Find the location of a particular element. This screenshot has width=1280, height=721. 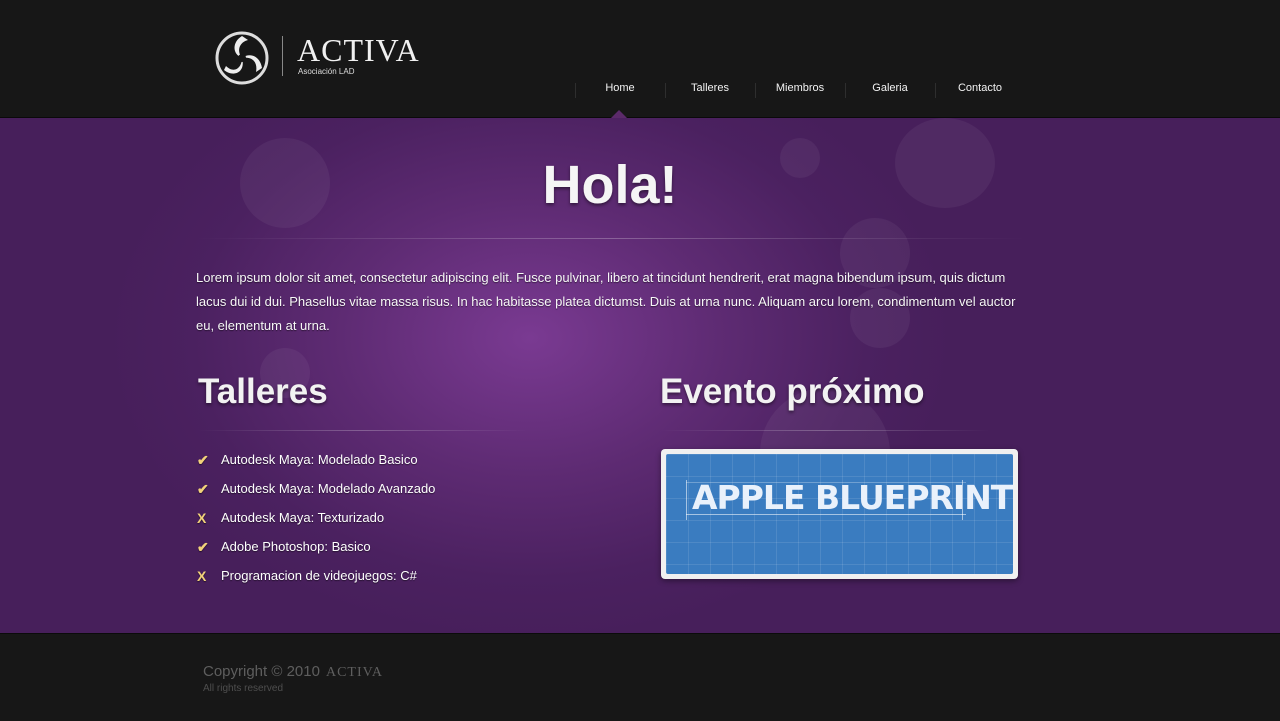

nav-item-talleres: Talleres is located at coordinates (710, 87).